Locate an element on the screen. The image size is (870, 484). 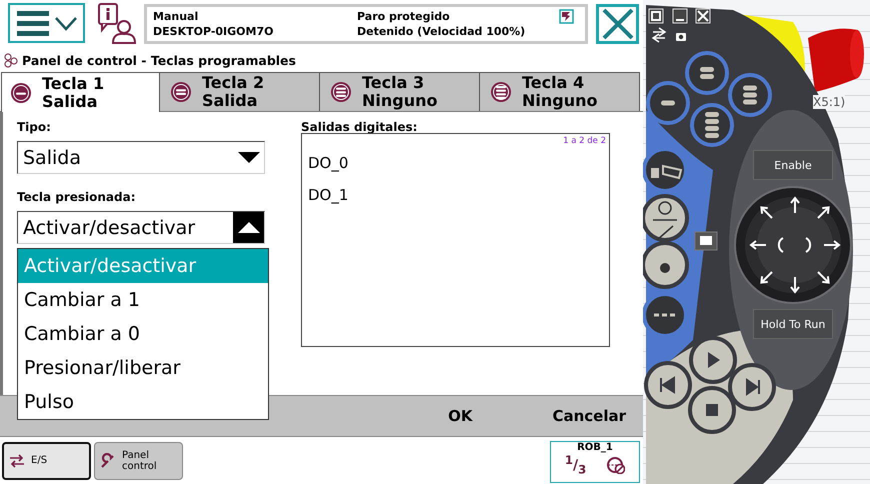
device-icon is located at coordinates (706, 241).